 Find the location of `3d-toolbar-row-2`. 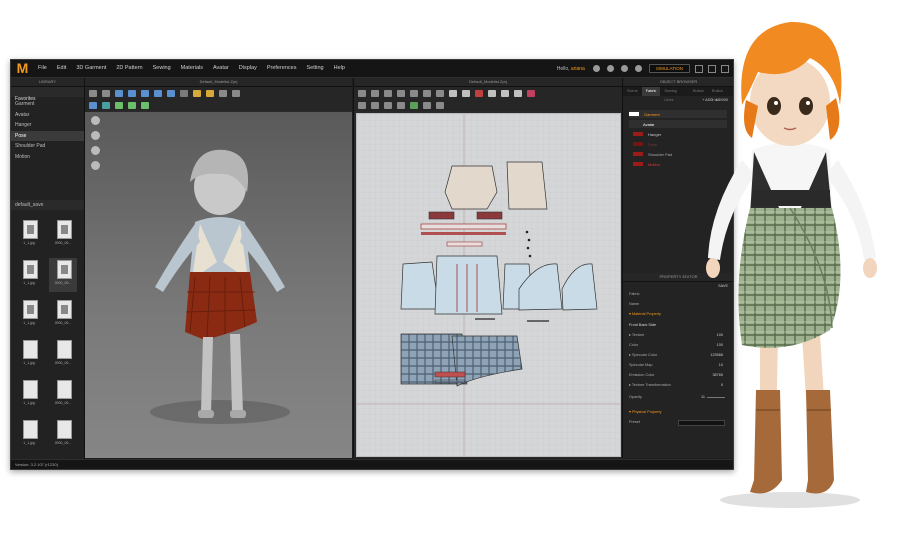

3d-toolbar-row-2 is located at coordinates (121, 105).